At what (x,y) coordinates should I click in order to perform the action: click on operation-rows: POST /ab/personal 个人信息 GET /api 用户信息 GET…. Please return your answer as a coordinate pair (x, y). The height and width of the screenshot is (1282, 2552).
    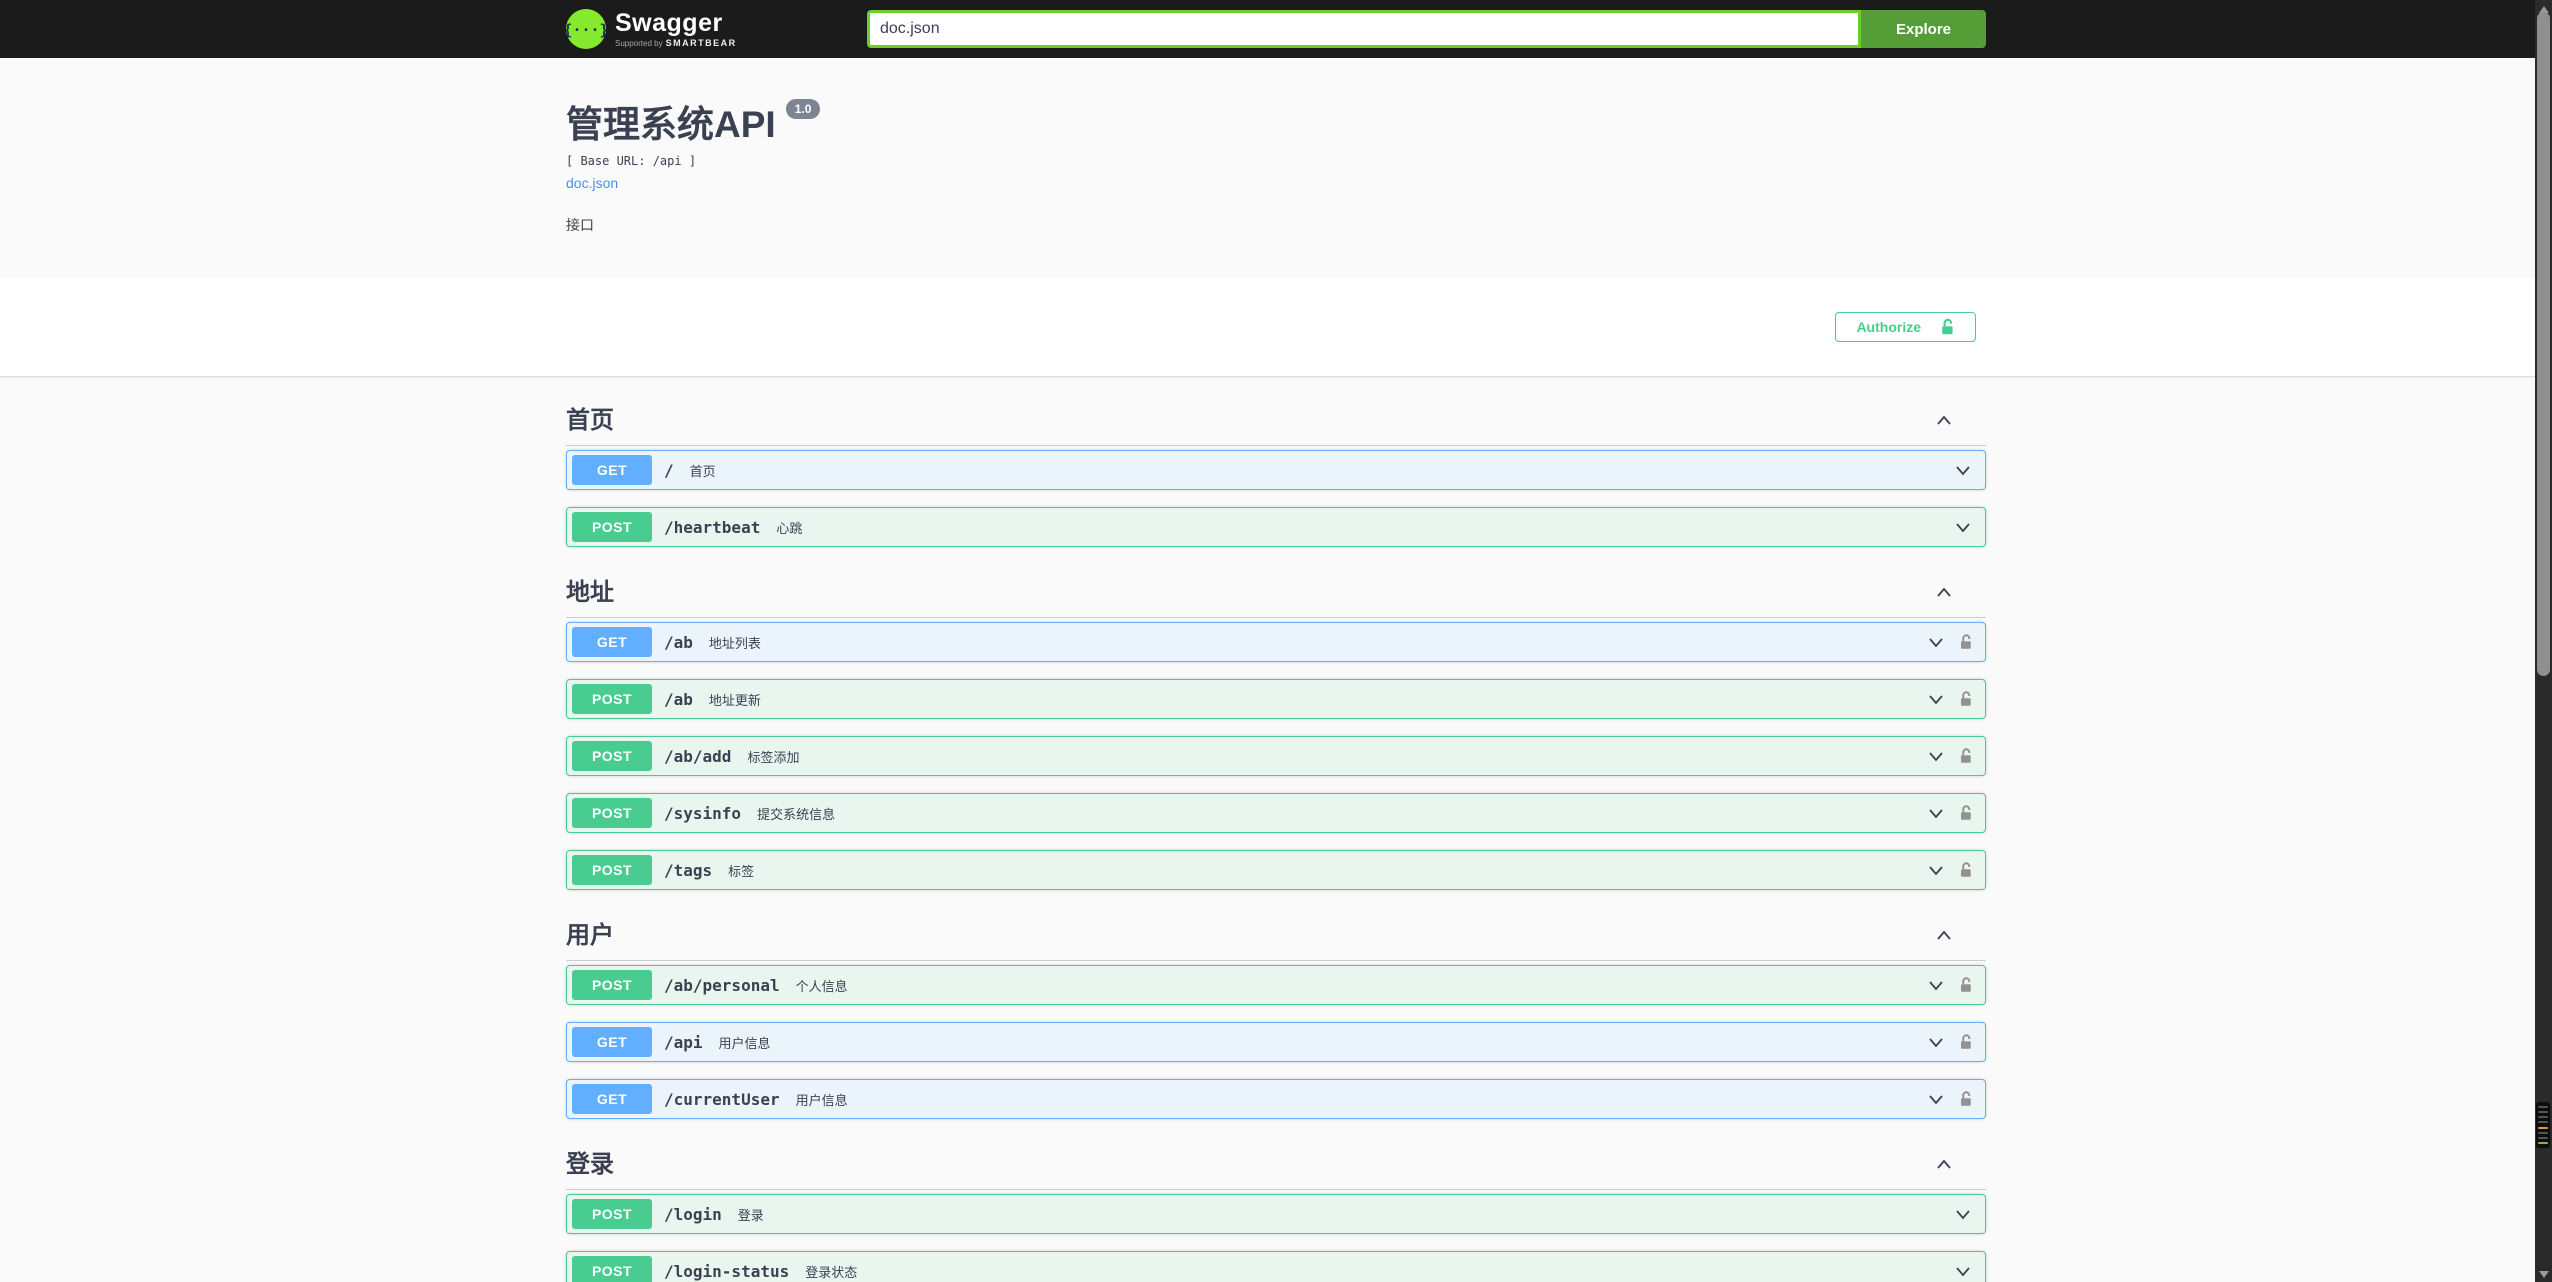
    Looking at the image, I should click on (1276, 1042).